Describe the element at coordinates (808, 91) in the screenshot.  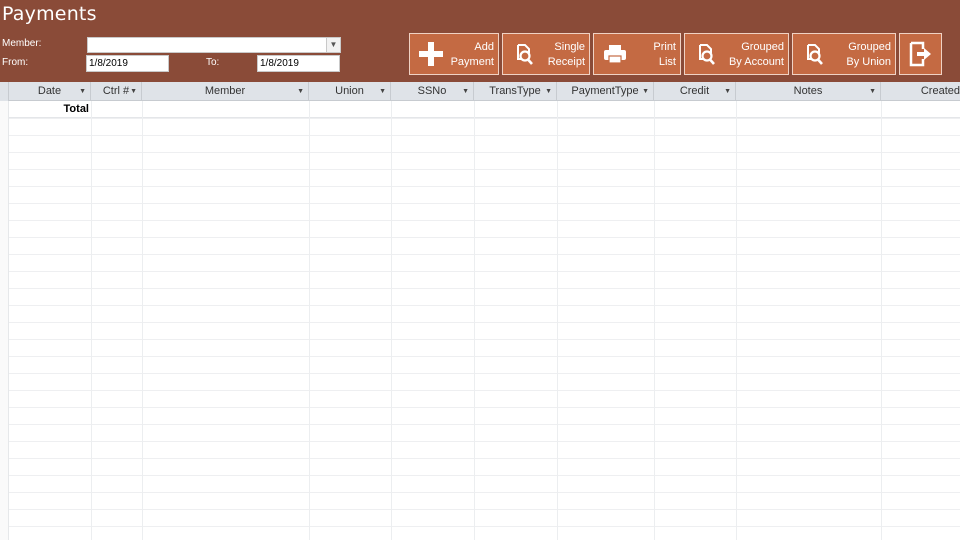
I see `column-header-notes: Notes ▼` at that location.